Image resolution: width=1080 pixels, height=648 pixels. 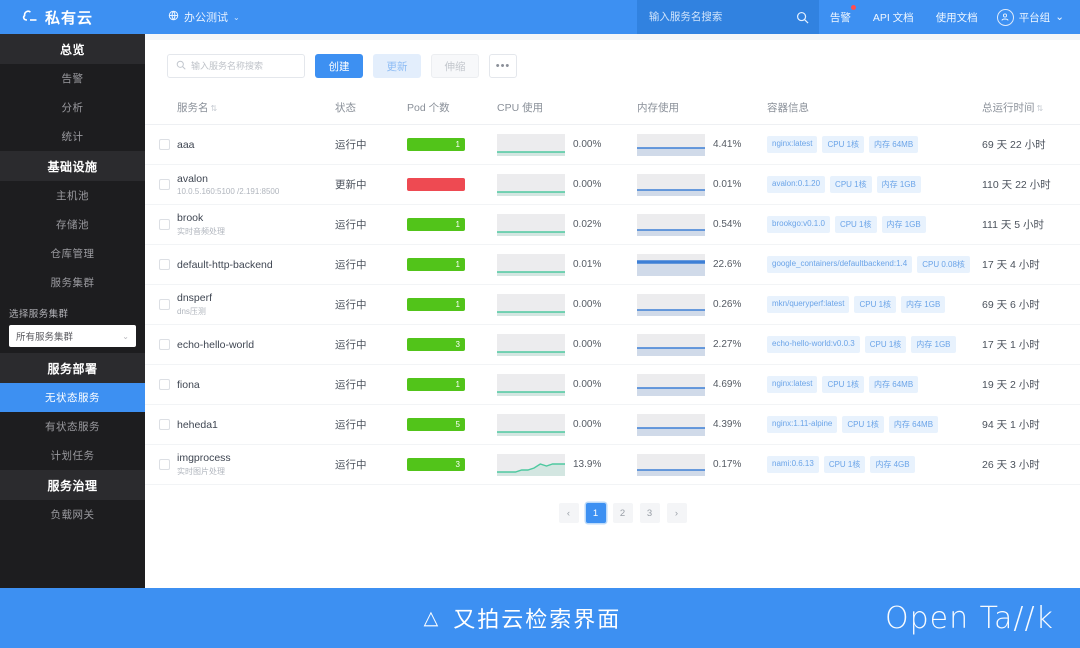 I want to click on pagination-next: ›, so click(x=676, y=513).